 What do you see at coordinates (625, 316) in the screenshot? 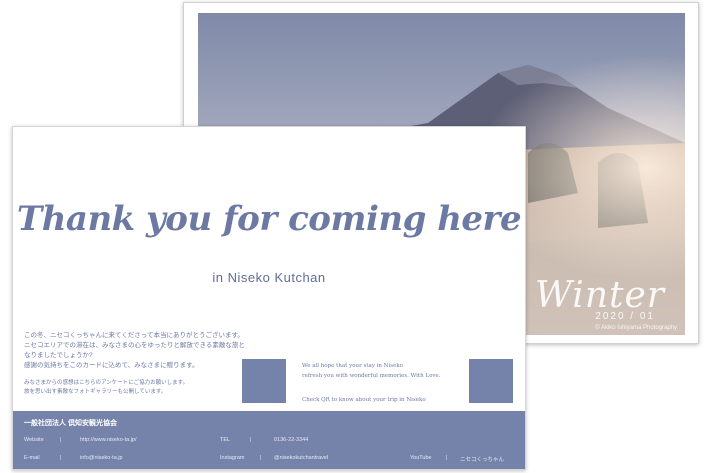
I see `winter-overlay-date: 2020 / 01` at bounding box center [625, 316].